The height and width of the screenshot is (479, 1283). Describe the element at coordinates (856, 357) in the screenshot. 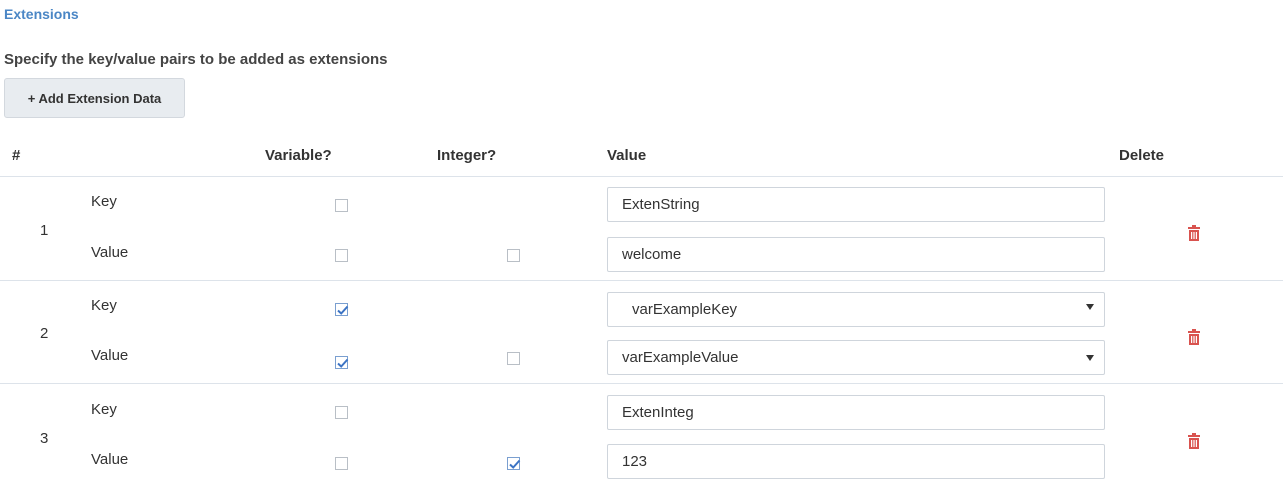

I see `value-variable-select: varExampleValue` at that location.